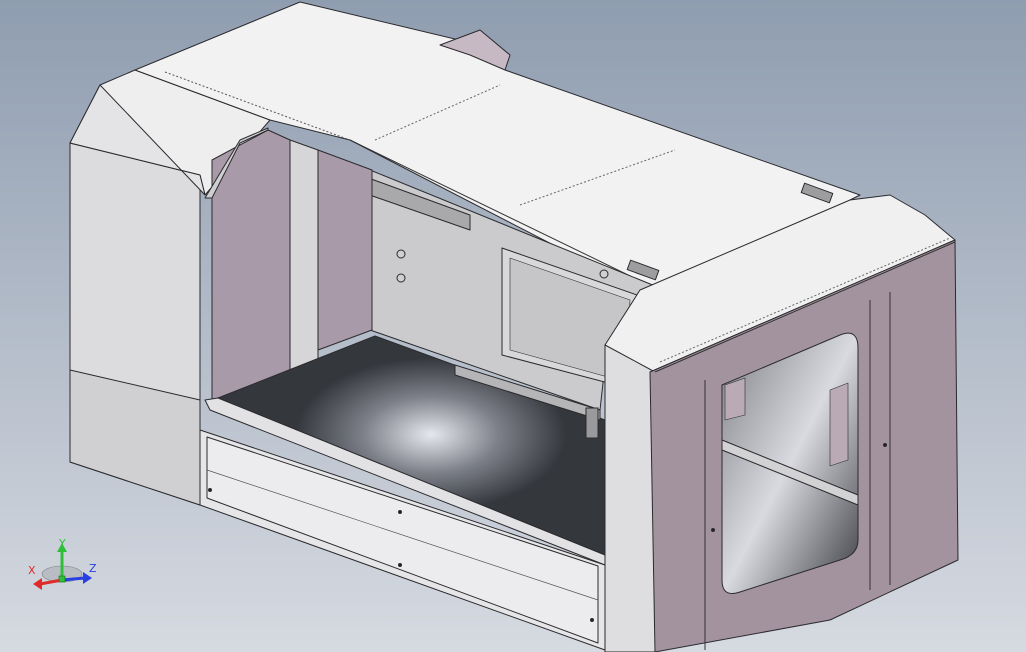  What do you see at coordinates (304, 255) in the screenshot?
I see `left-pillar` at bounding box center [304, 255].